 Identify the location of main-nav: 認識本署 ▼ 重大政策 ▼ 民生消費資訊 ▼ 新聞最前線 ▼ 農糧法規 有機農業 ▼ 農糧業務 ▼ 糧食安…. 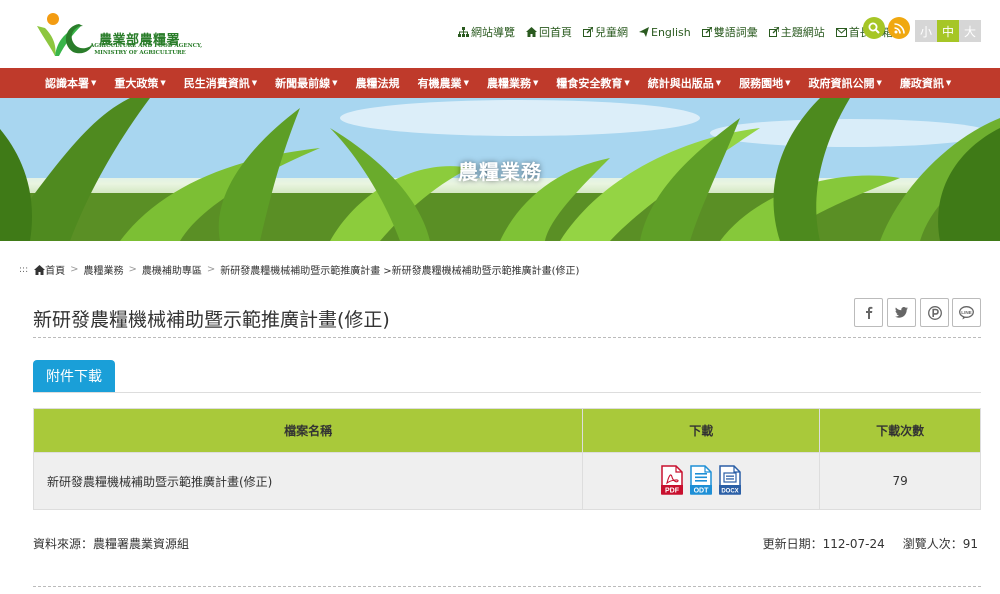
(500, 83).